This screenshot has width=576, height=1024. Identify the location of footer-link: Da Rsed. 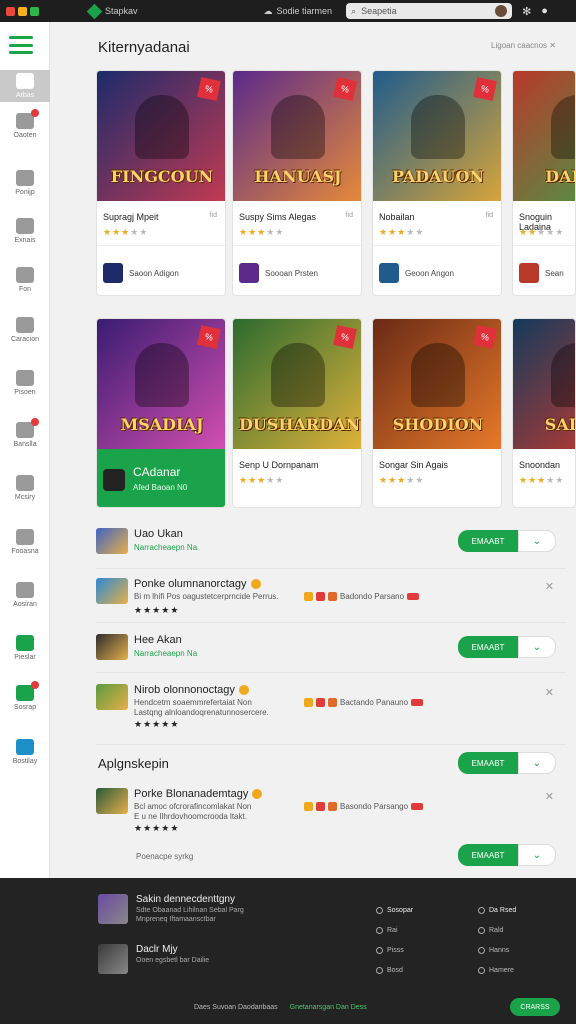
(497, 910).